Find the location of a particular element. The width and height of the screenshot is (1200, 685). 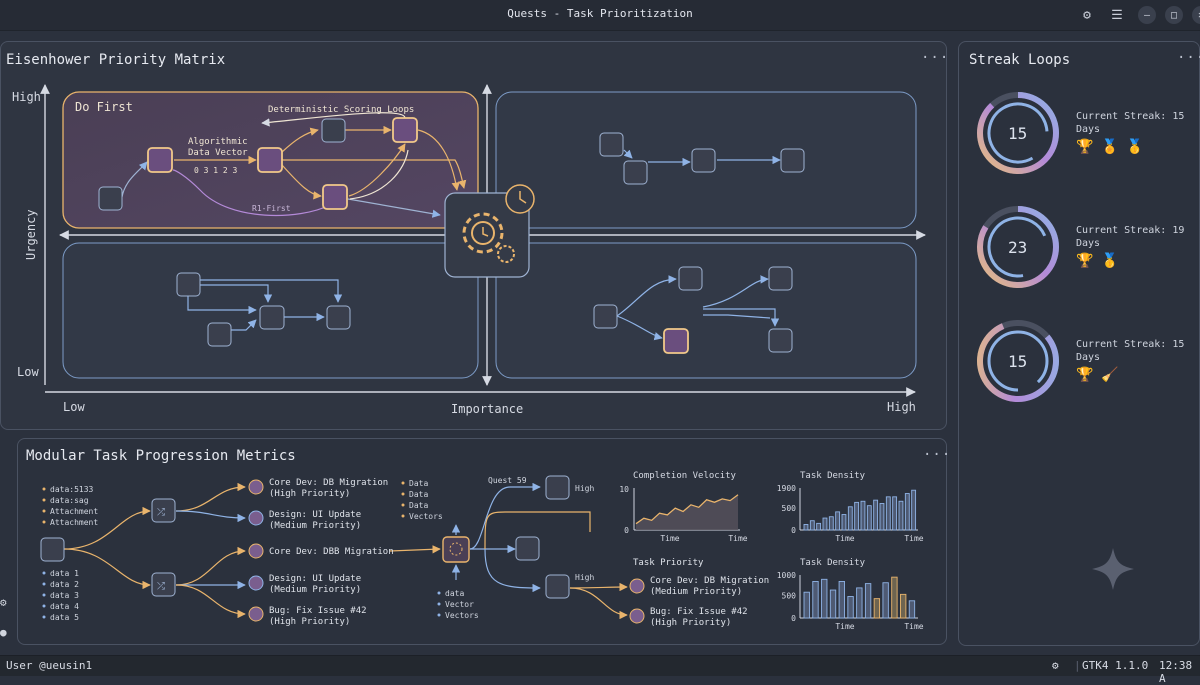

input-label: data:5133 is located at coordinates (72, 489).